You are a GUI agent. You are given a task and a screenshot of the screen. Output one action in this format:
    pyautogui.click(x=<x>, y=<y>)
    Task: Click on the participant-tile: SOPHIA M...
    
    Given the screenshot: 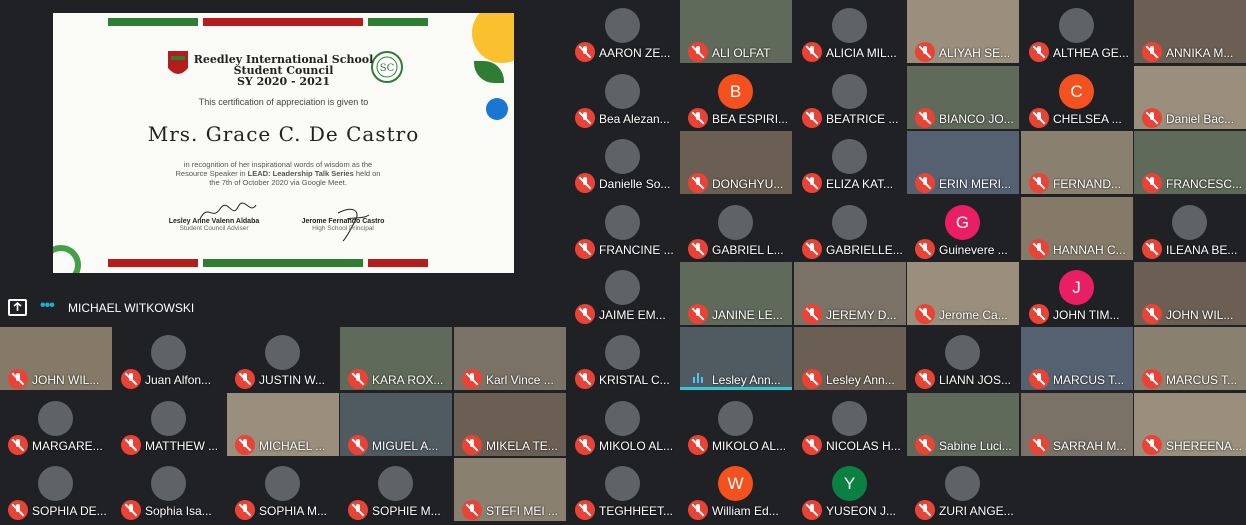 What is the action you would take?
    pyautogui.click(x=283, y=489)
    